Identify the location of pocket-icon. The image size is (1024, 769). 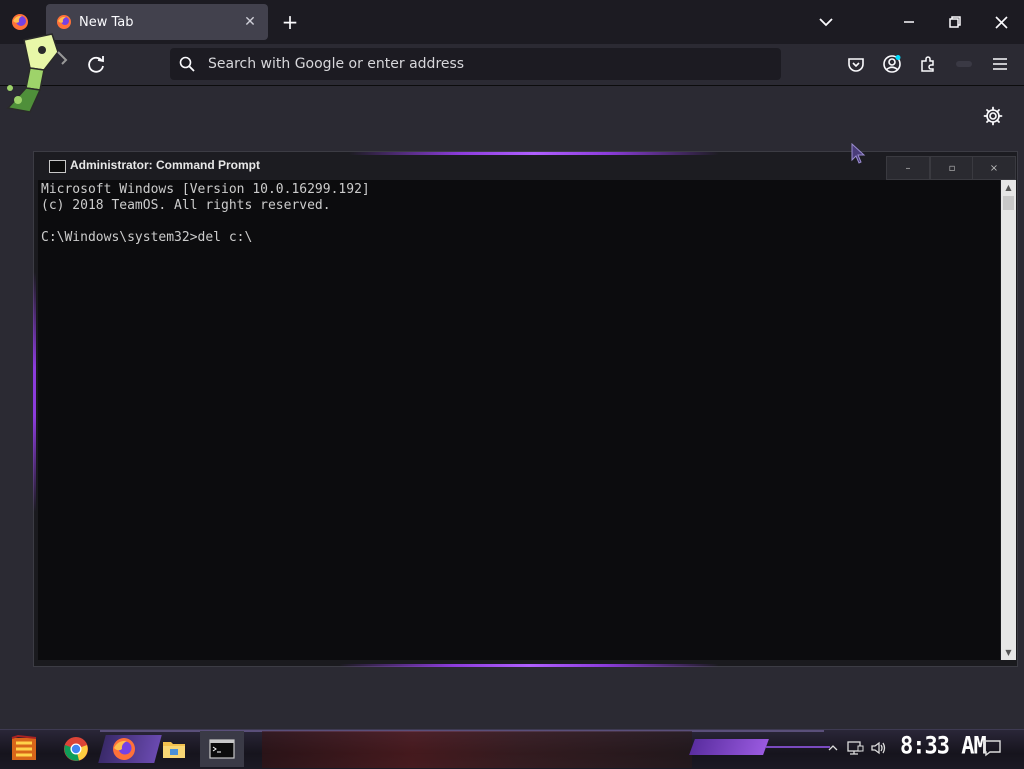
(856, 64).